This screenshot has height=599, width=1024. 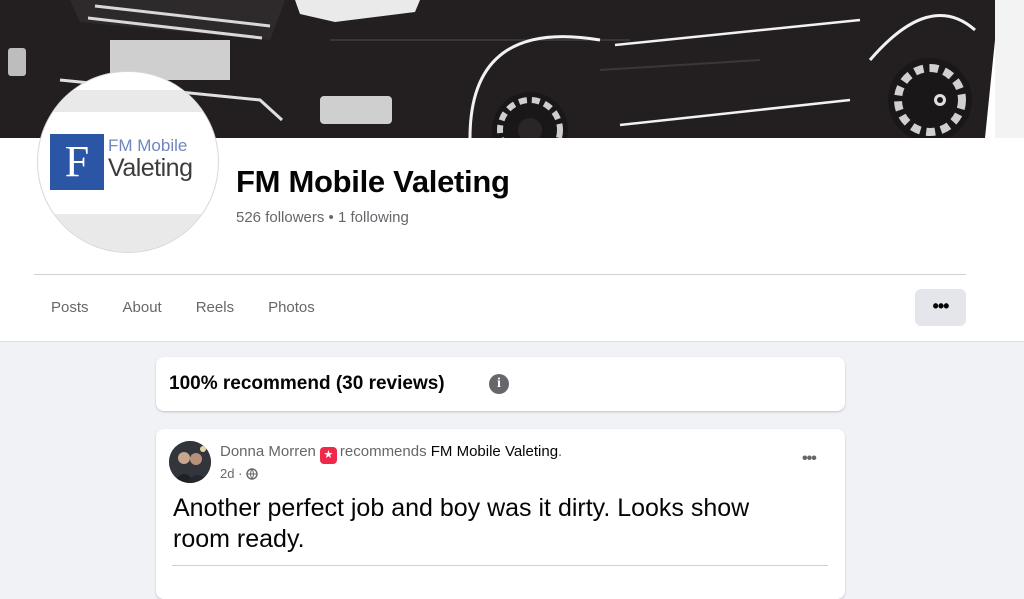 What do you see at coordinates (499, 384) in the screenshot?
I see `info-icon: i` at bounding box center [499, 384].